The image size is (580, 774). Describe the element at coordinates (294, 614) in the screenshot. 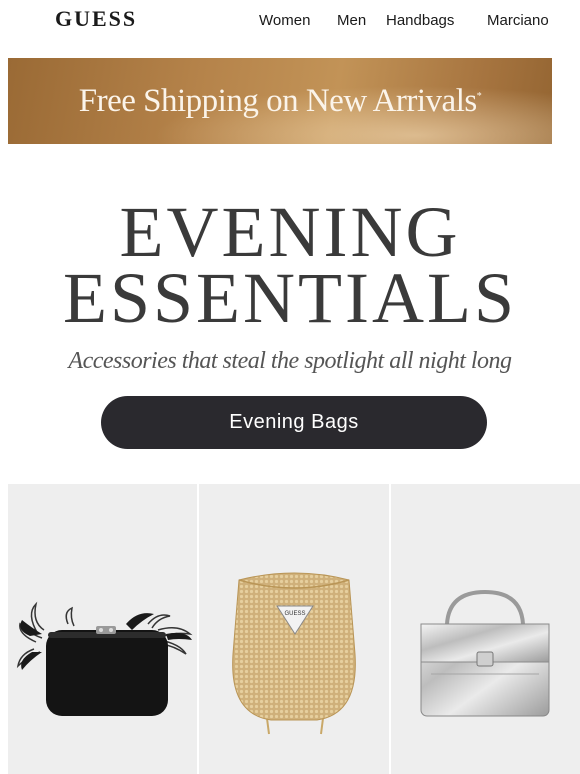

I see `guess-triangle-badge: GUESS` at that location.